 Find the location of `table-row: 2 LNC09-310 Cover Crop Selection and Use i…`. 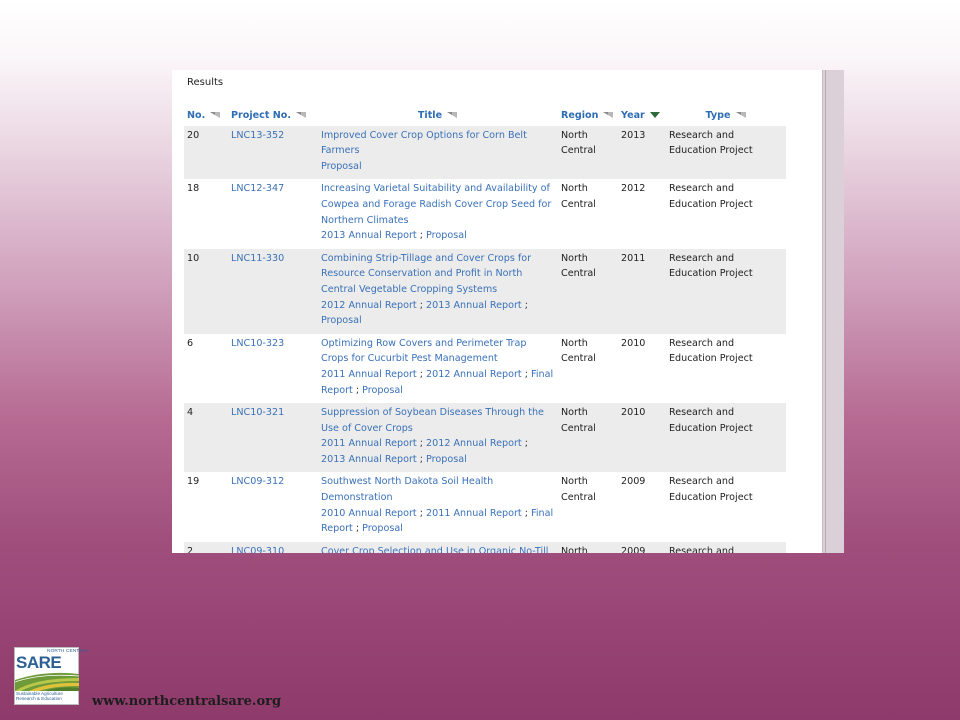

table-row: 2 LNC09-310 Cover Crop Selection and Use i… is located at coordinates (485, 547).